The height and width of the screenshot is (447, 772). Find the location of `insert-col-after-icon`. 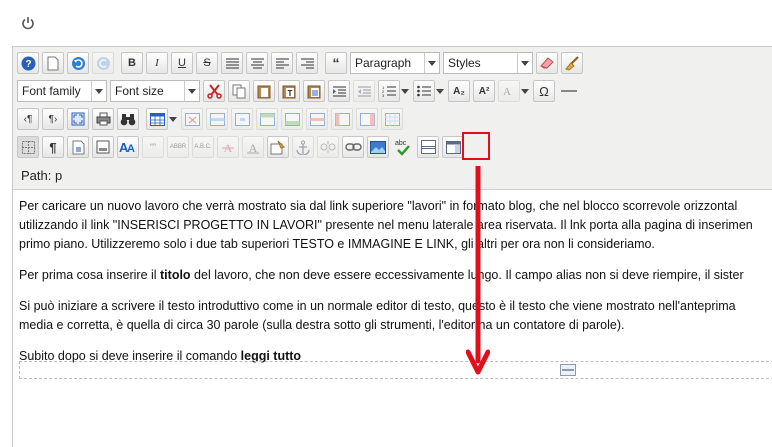

insert-col-after-icon is located at coordinates (367, 119).